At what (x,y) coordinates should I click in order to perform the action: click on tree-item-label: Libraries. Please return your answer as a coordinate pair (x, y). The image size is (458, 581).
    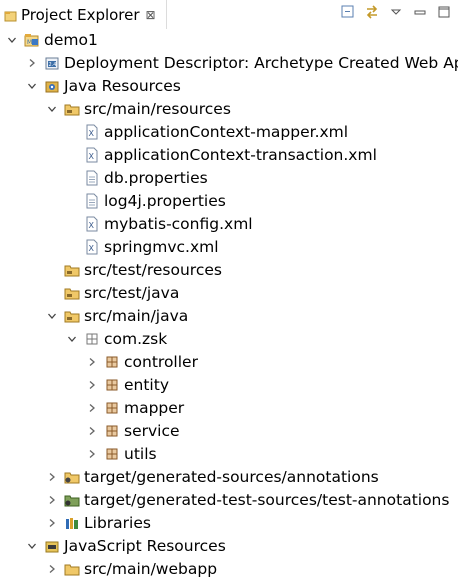
    Looking at the image, I should click on (117, 522).